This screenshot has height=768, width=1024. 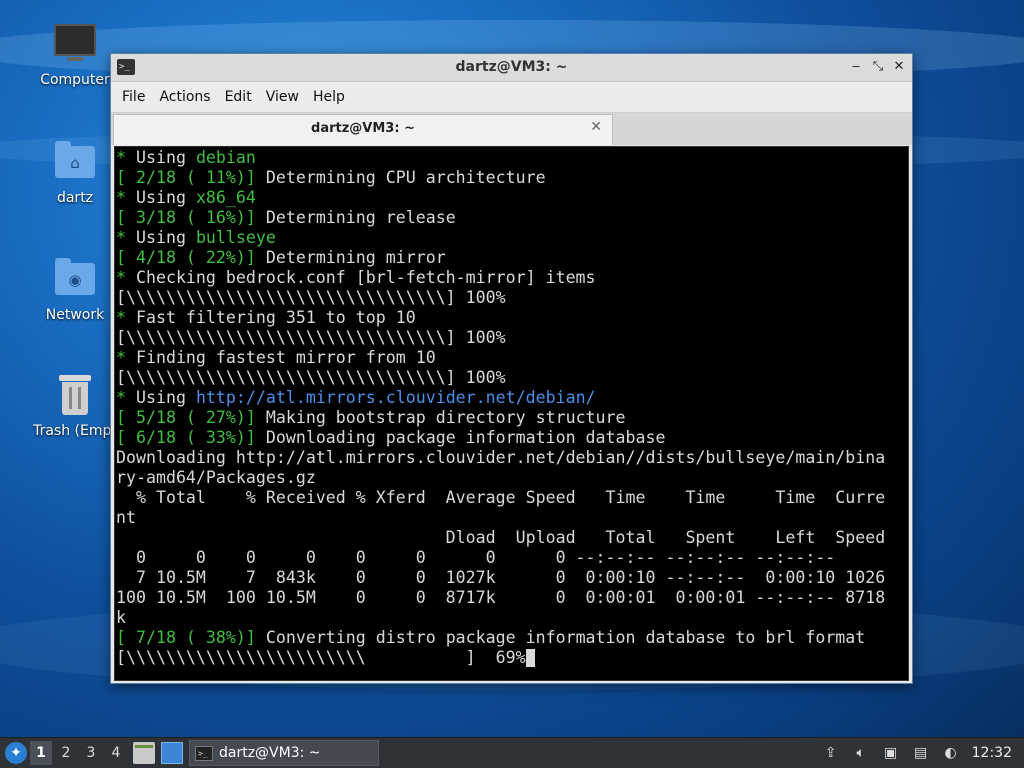 What do you see at coordinates (126, 517) in the screenshot?
I see `terminal-text: nt` at bounding box center [126, 517].